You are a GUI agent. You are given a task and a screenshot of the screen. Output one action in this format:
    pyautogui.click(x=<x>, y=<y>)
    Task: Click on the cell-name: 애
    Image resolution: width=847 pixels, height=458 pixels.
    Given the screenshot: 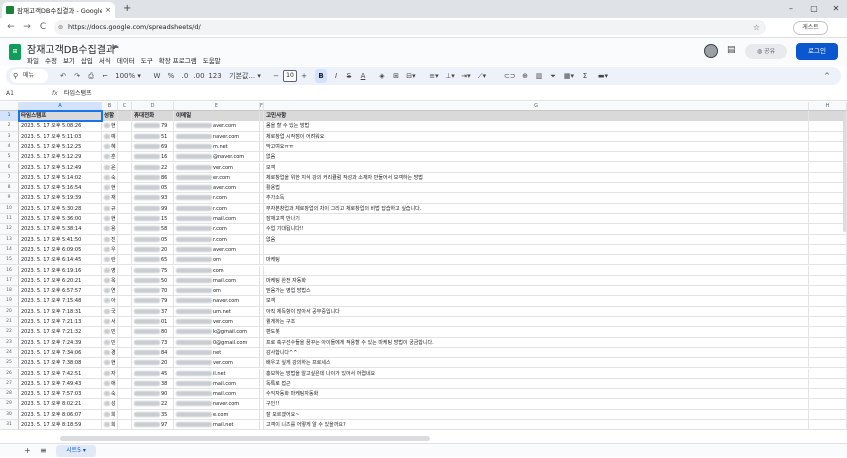 What is the action you would take?
    pyautogui.click(x=110, y=383)
    